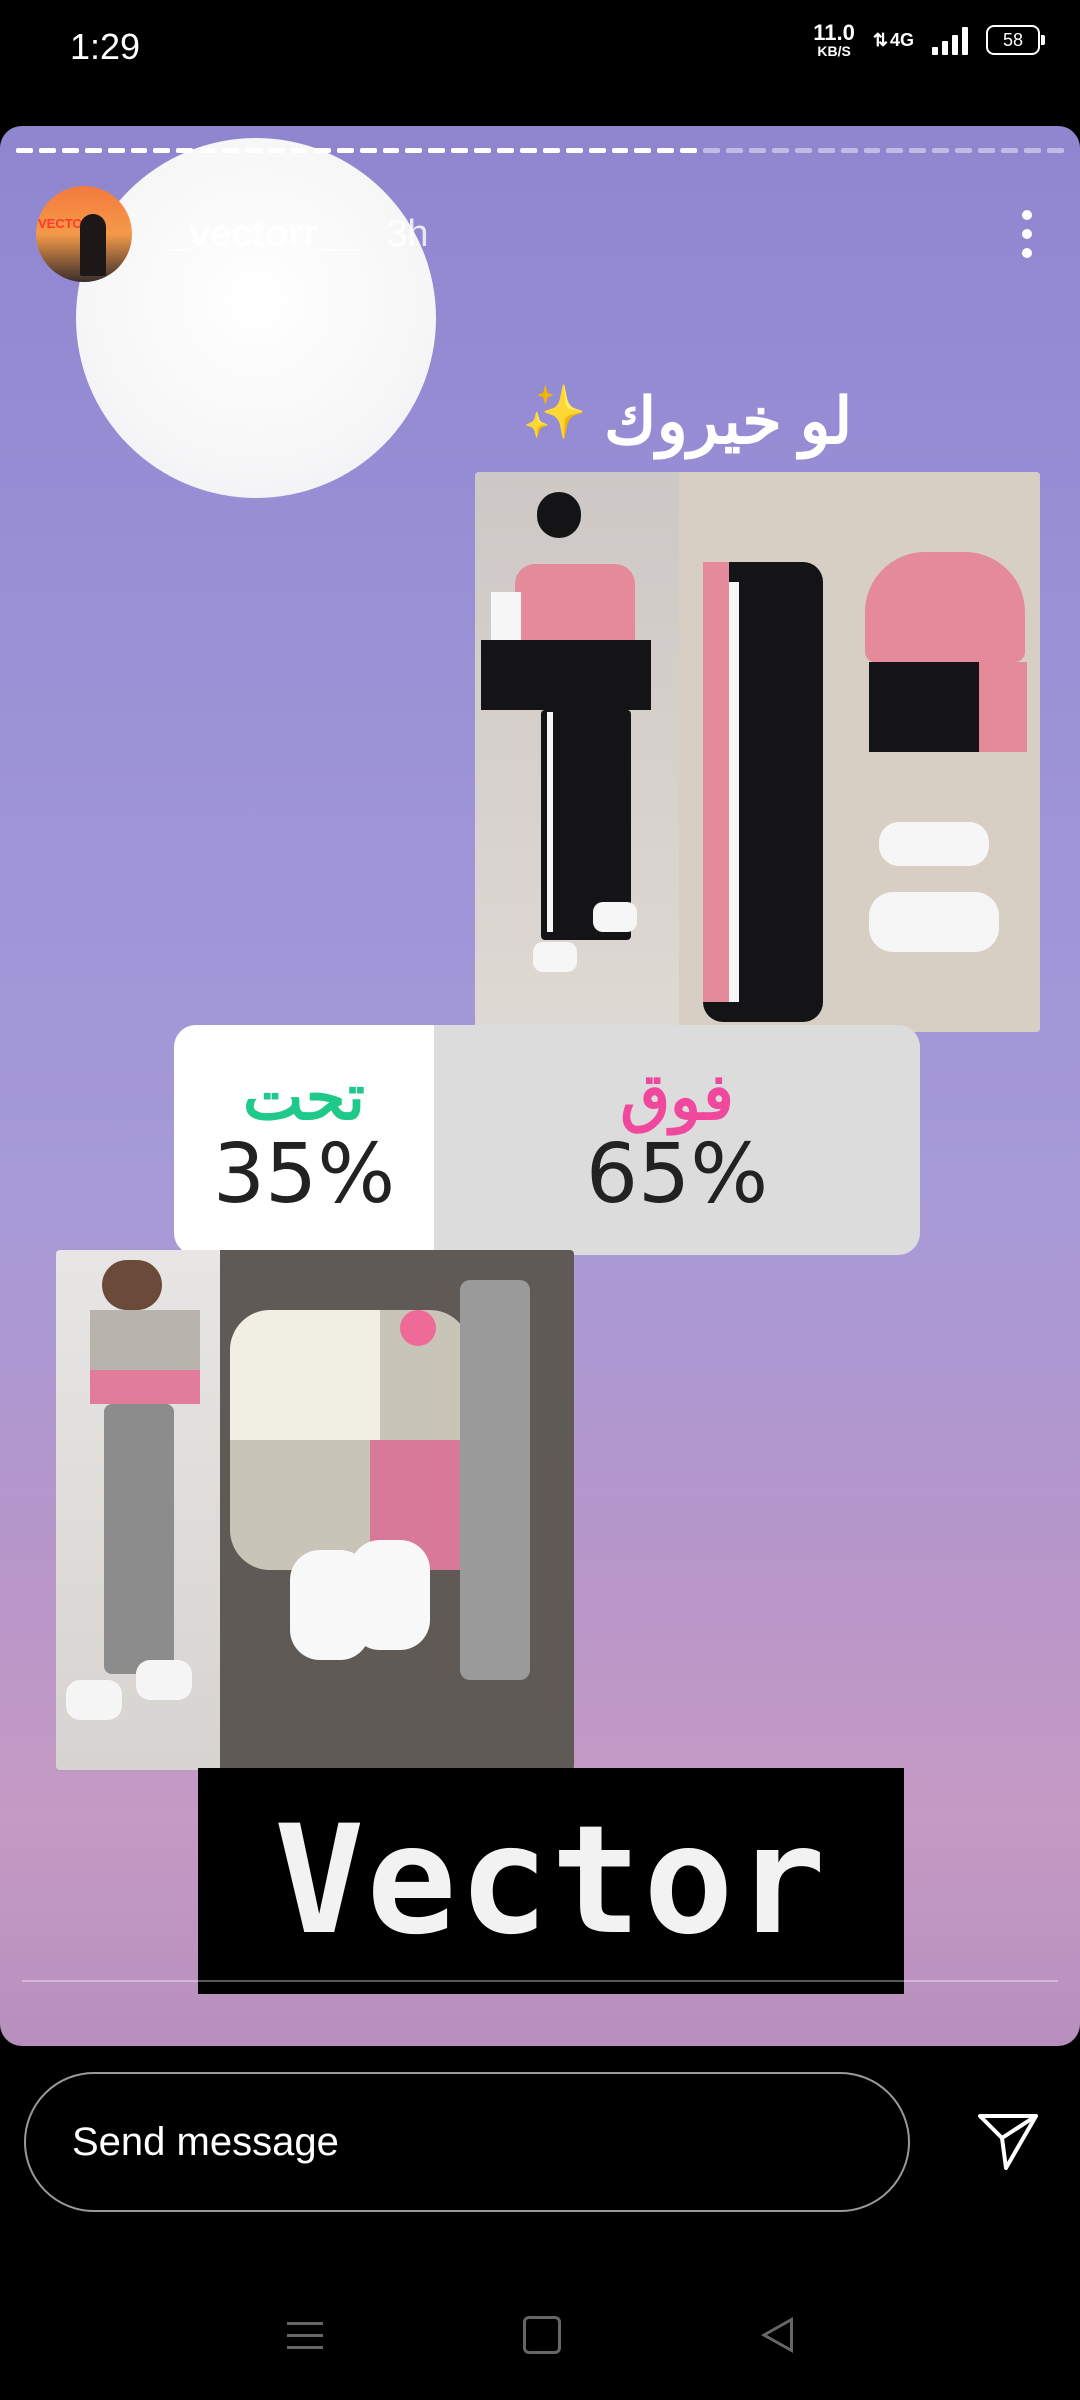 This screenshot has height=2400, width=1080. Describe the element at coordinates (105, 46) in the screenshot. I see `status-time: 1:29` at that location.